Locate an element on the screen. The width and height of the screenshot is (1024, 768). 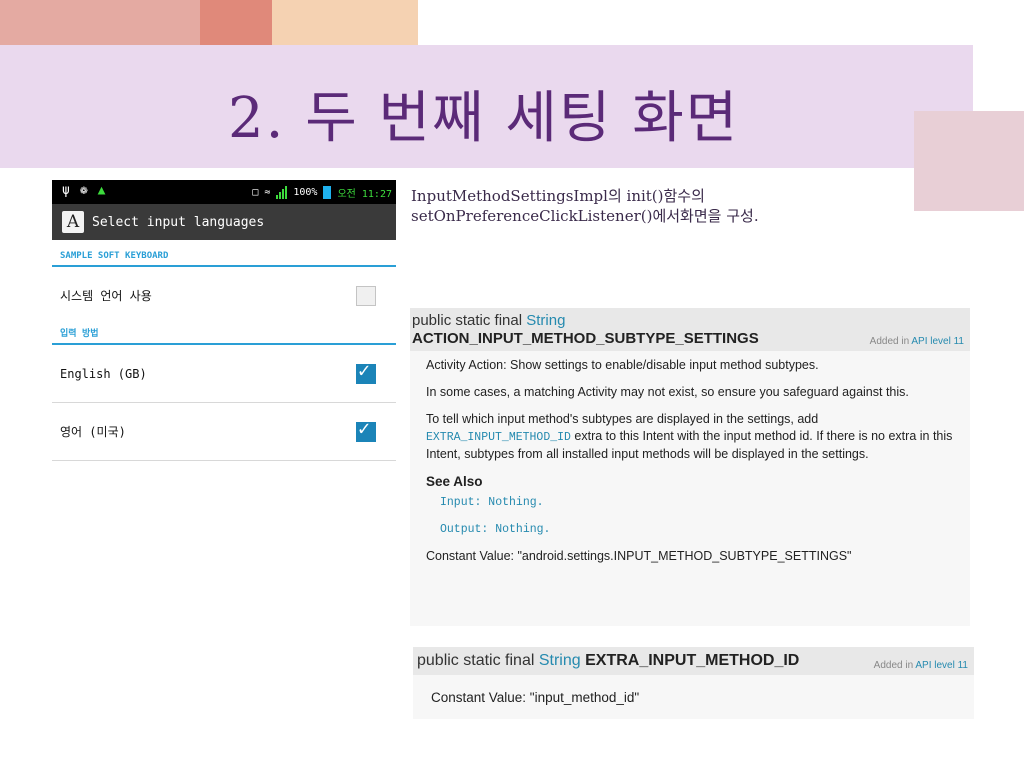
description-line-2: setOnPreferenceClickListener()에서화면을 구성. is located at coordinates (585, 216).